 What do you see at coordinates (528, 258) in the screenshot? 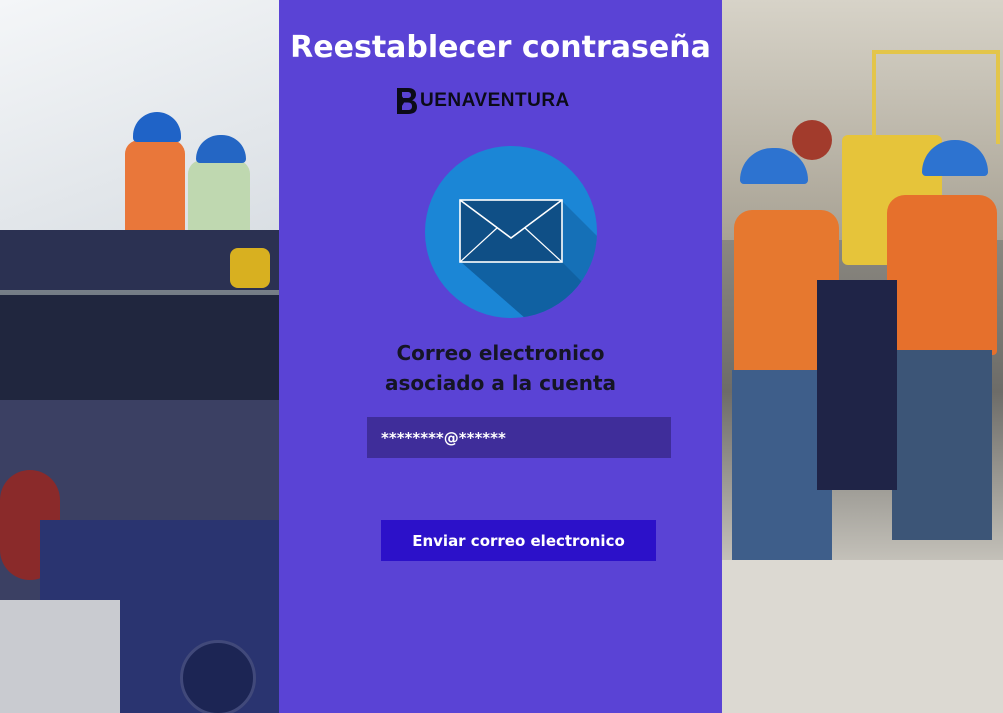
I see `envelope-icon` at bounding box center [528, 258].